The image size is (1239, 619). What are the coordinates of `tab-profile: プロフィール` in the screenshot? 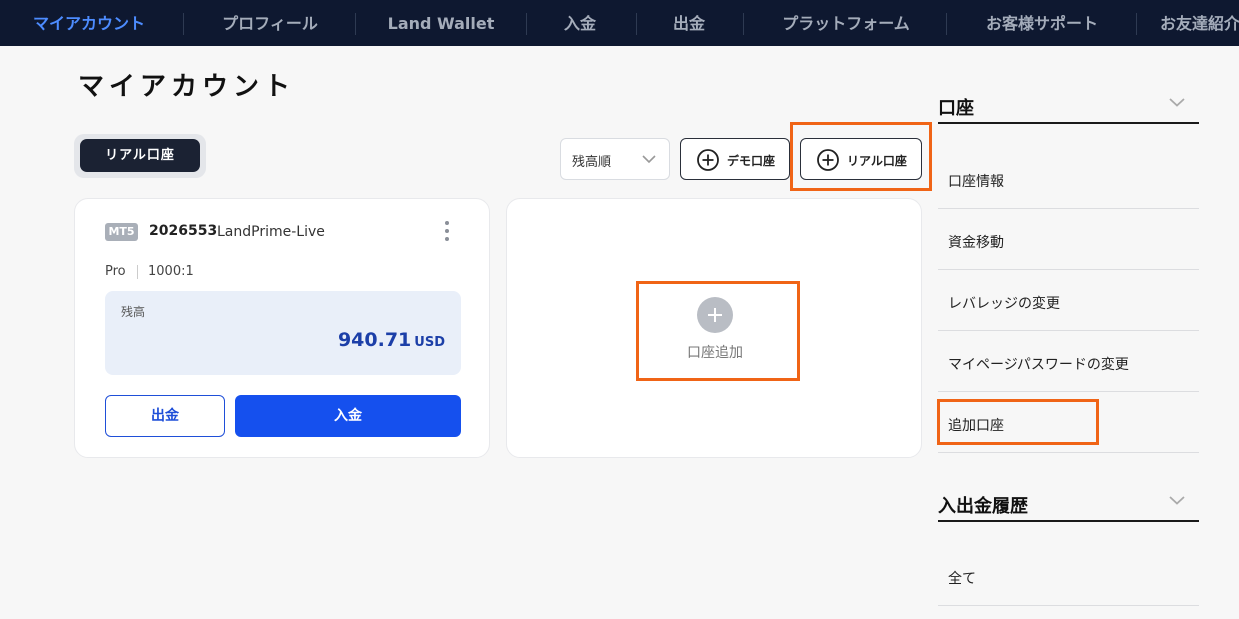 It's located at (270, 23).